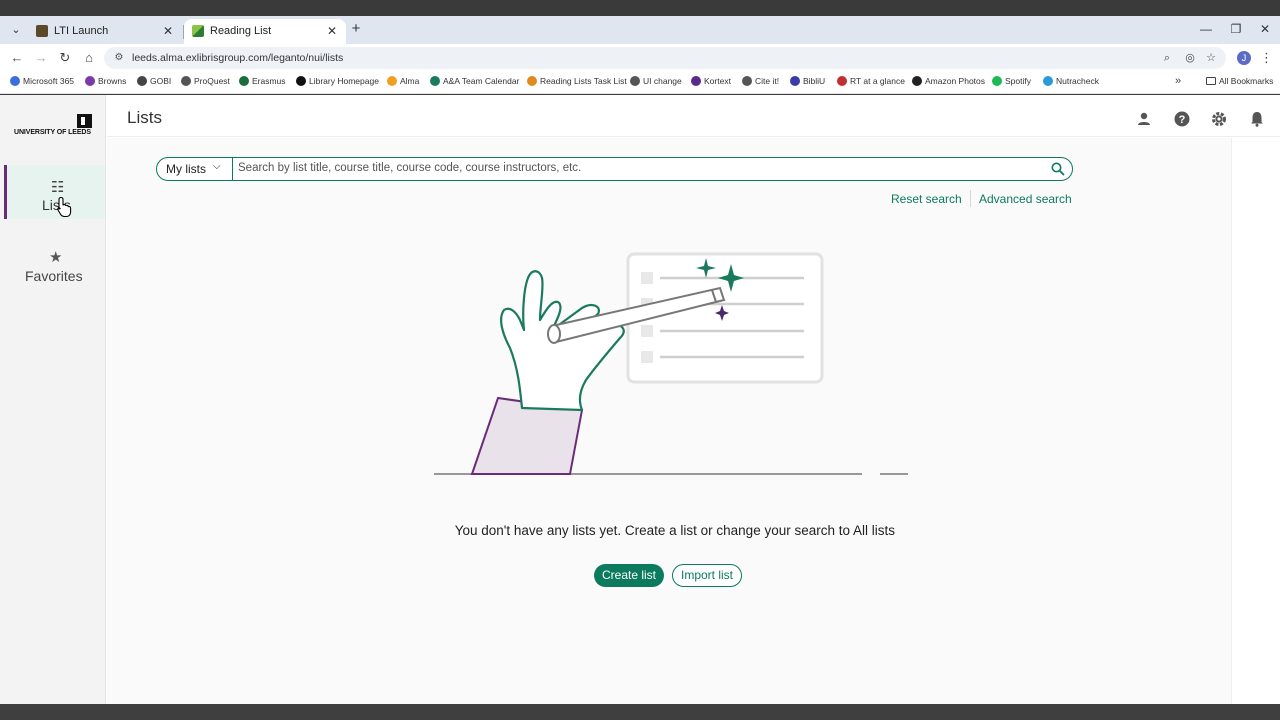 The height and width of the screenshot is (720, 1280). What do you see at coordinates (662, 81) in the screenshot?
I see `bookmark-label: UI change` at bounding box center [662, 81].